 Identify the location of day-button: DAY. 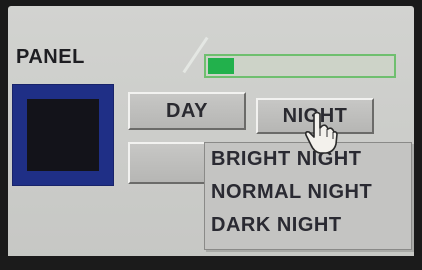
(187, 111).